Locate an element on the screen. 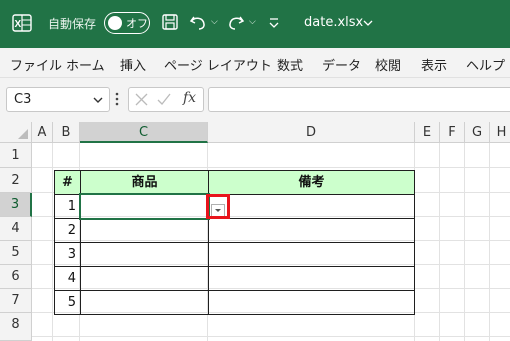 The height and width of the screenshot is (341, 510). name-box: C3 is located at coordinates (58, 99).